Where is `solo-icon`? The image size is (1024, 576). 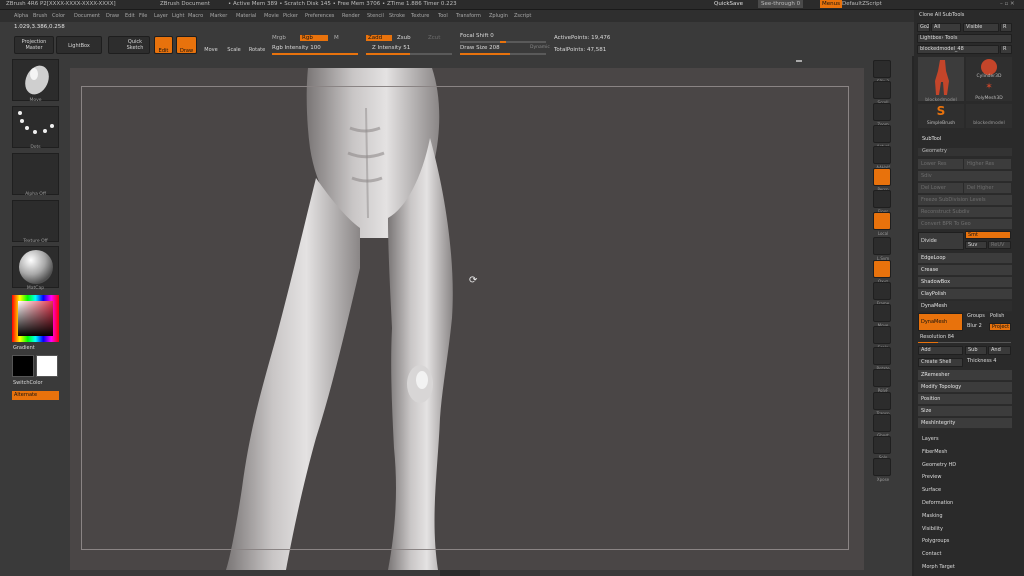
solo-icon is located at coordinates (882, 445).